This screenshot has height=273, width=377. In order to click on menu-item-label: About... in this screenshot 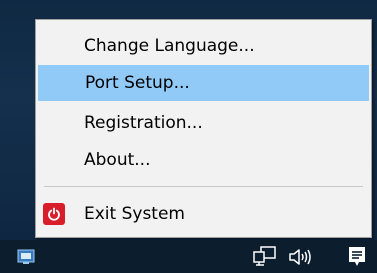, I will do `click(117, 160)`.